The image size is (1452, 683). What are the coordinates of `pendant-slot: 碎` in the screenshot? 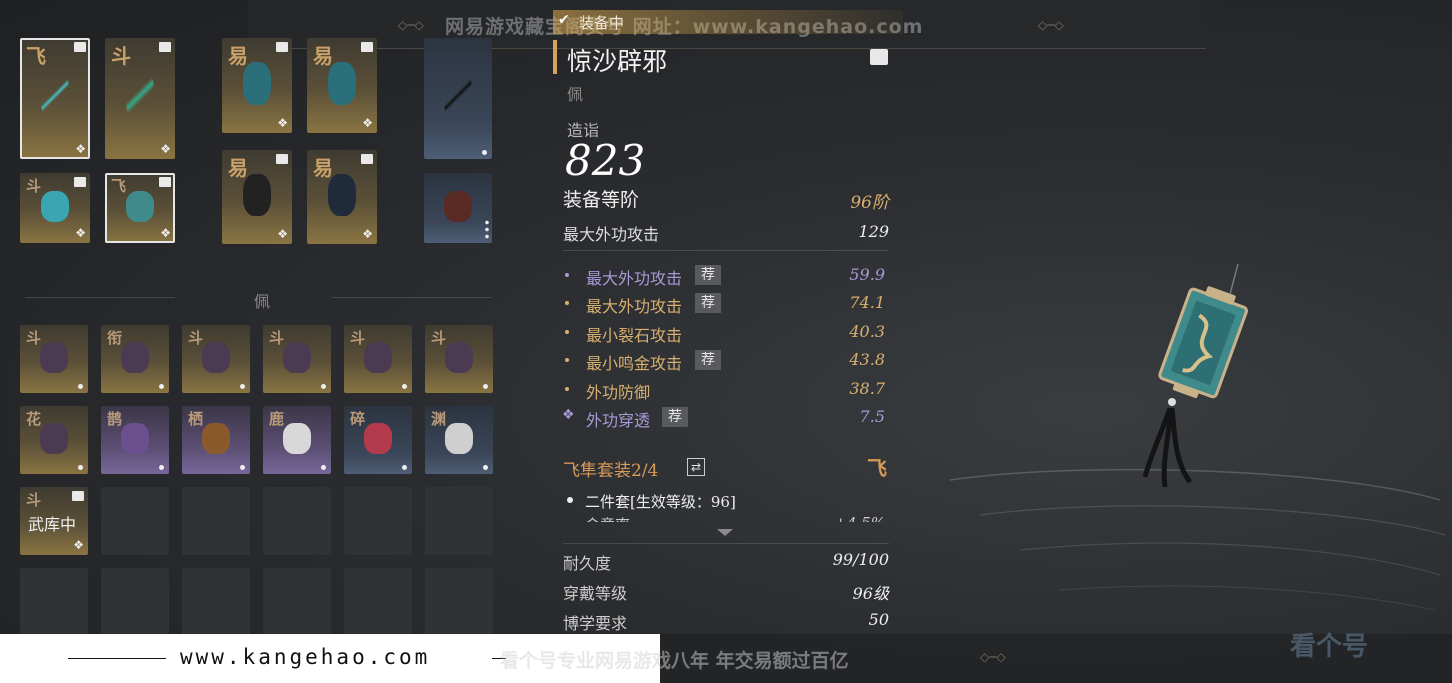 It's located at (378, 440).